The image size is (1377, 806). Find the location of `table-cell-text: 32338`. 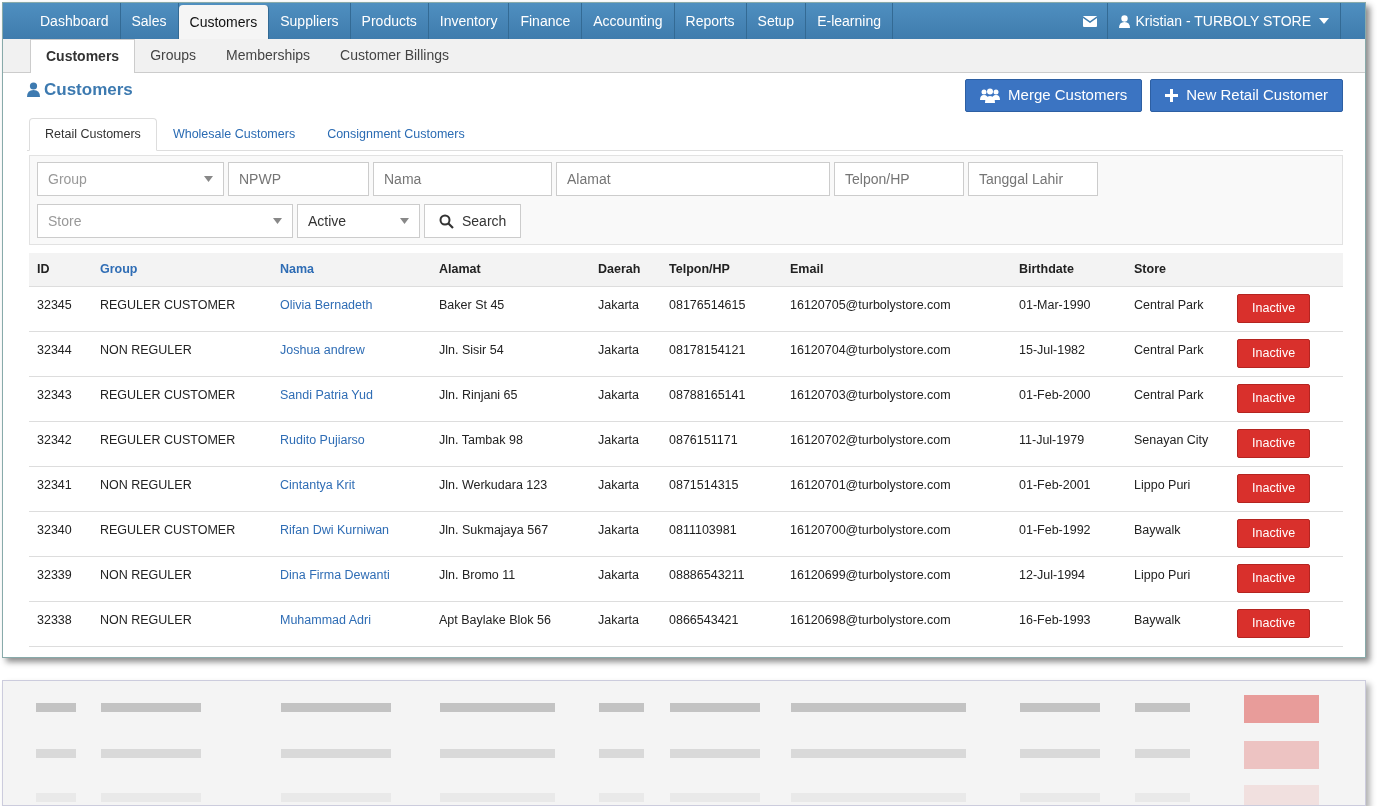

table-cell-text: 32338 is located at coordinates (54, 621).